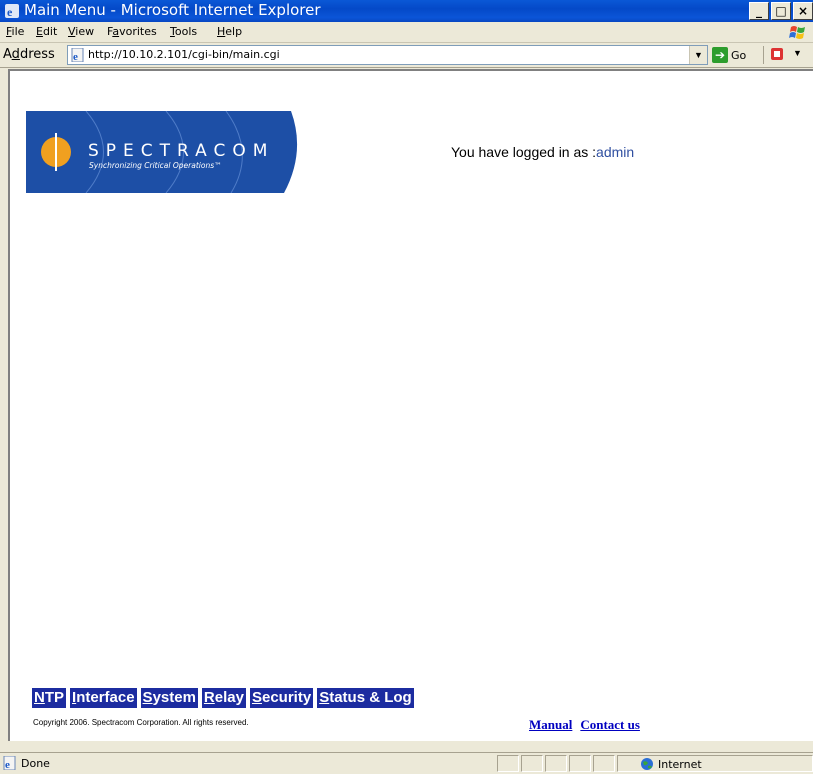  I want to click on maximize-button: □, so click(781, 11).